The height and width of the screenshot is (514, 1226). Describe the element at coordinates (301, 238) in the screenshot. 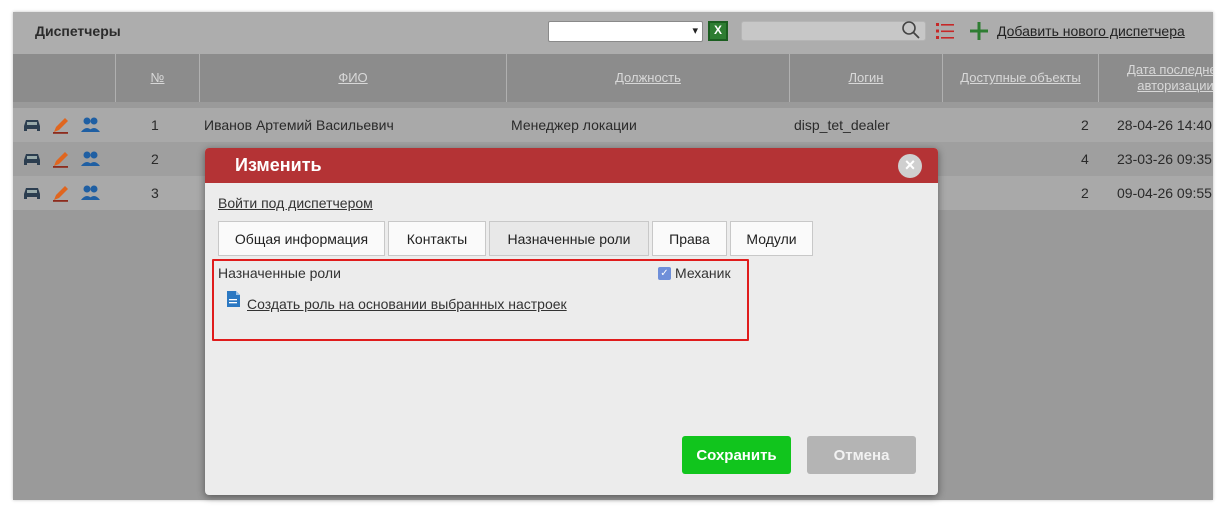

I see `tab-general-info: Общая информация` at that location.